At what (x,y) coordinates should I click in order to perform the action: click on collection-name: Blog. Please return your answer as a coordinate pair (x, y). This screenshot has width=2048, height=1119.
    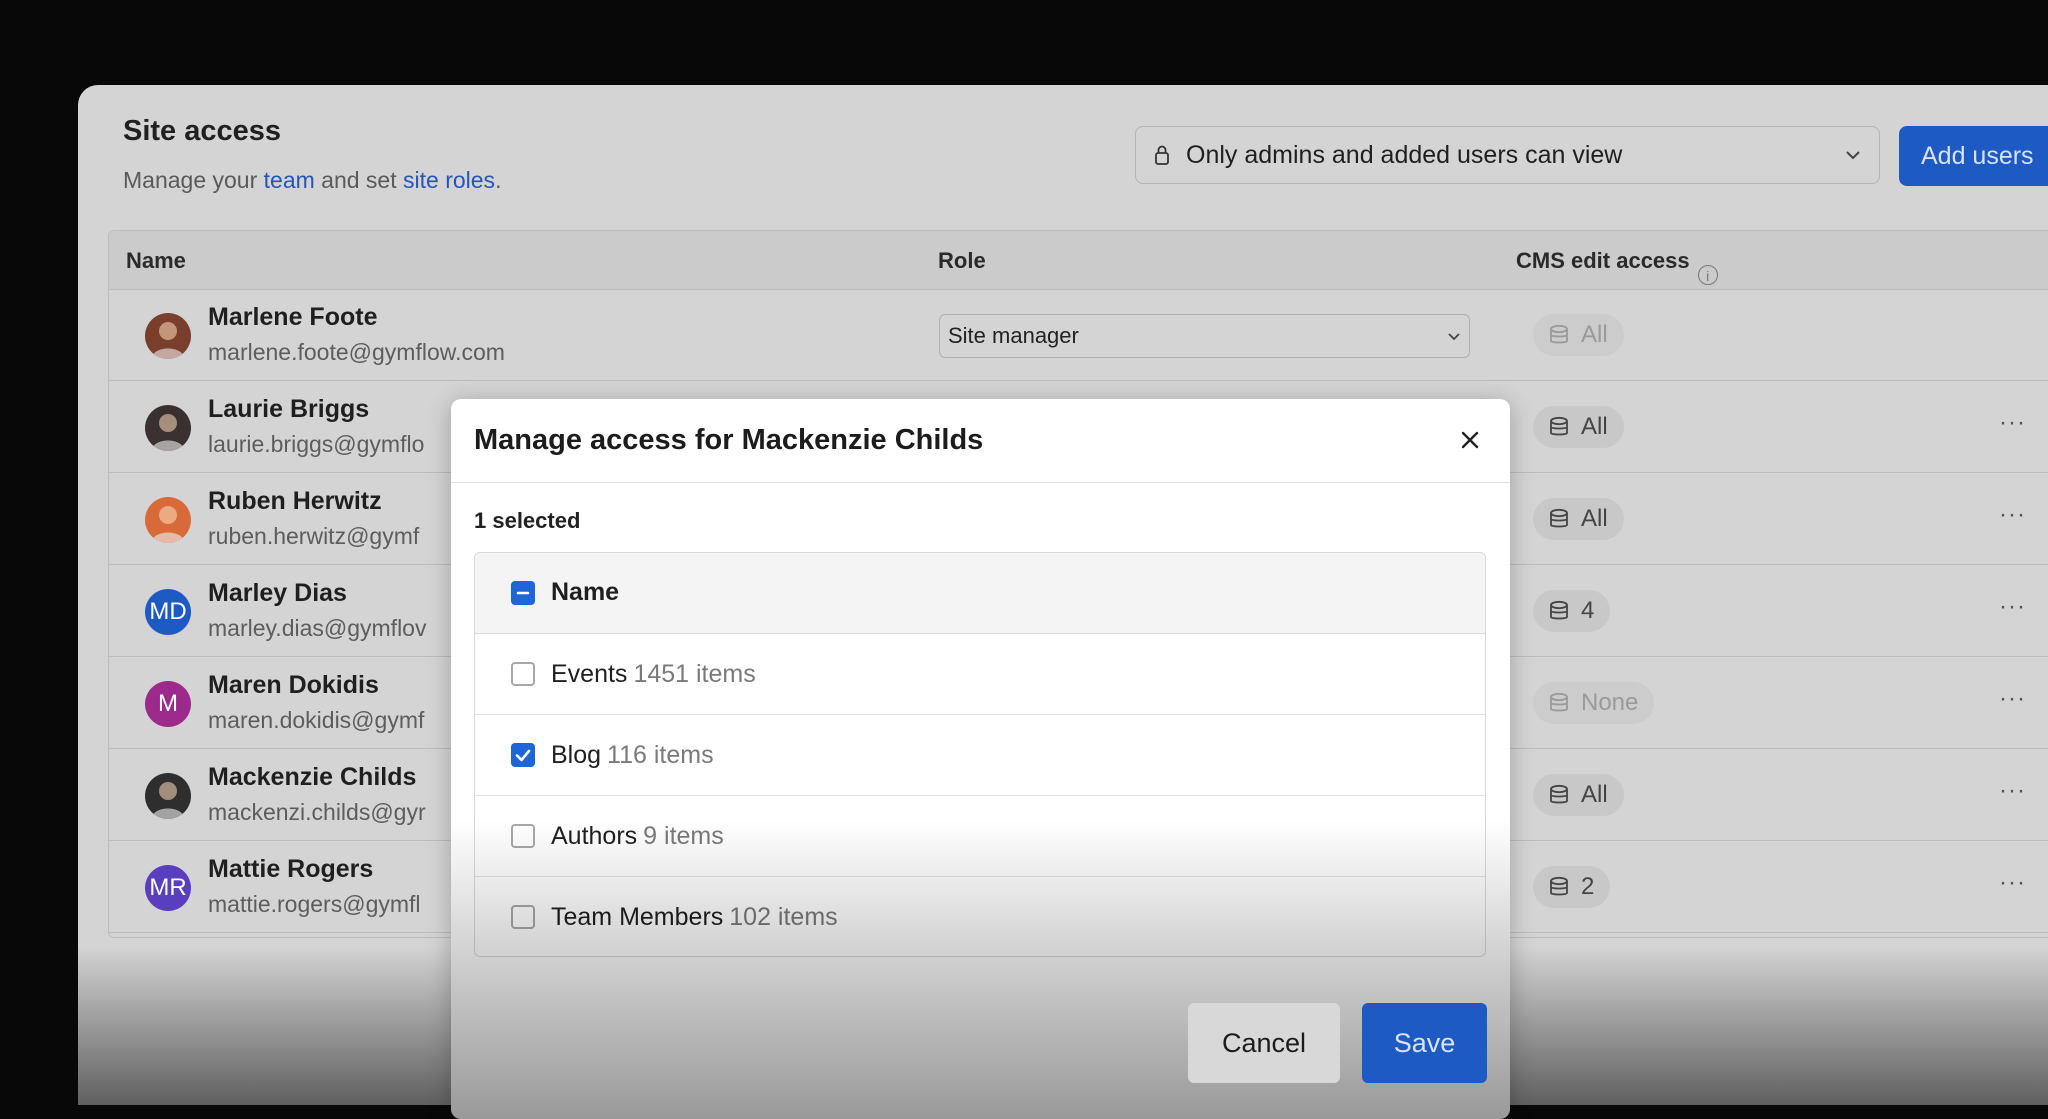
    Looking at the image, I should click on (576, 755).